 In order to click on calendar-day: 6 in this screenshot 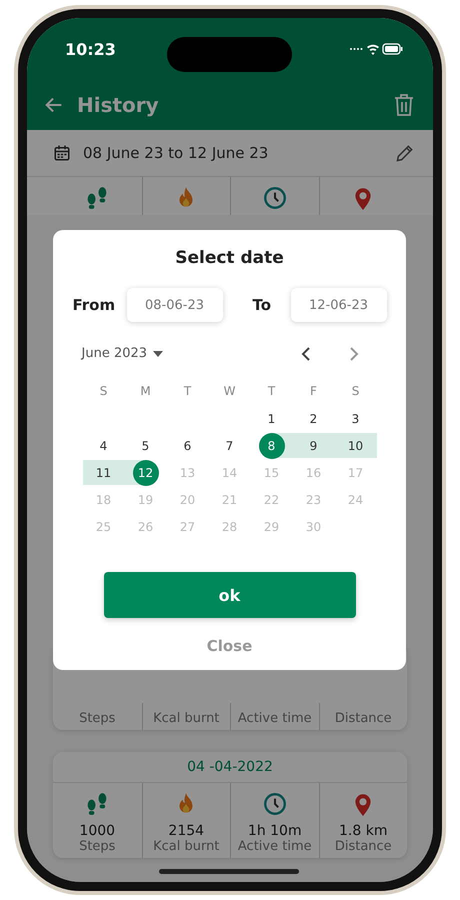, I will do `click(187, 445)`.